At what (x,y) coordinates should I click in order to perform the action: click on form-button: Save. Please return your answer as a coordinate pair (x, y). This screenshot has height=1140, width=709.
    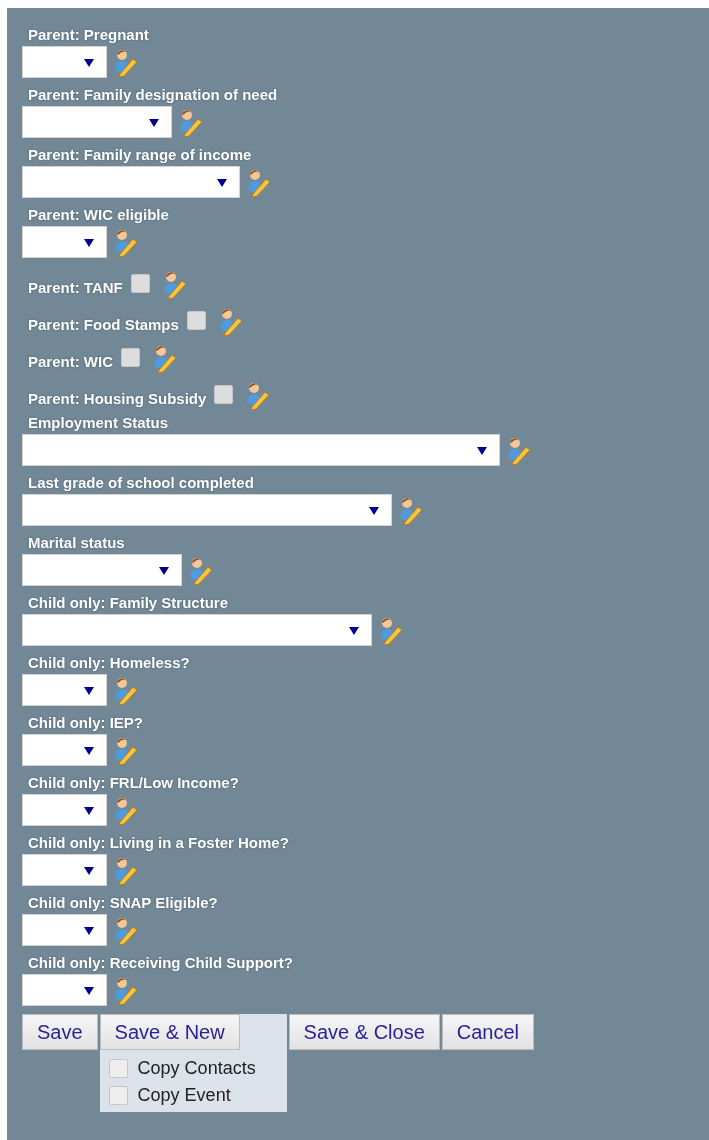
    Looking at the image, I should click on (60, 1032).